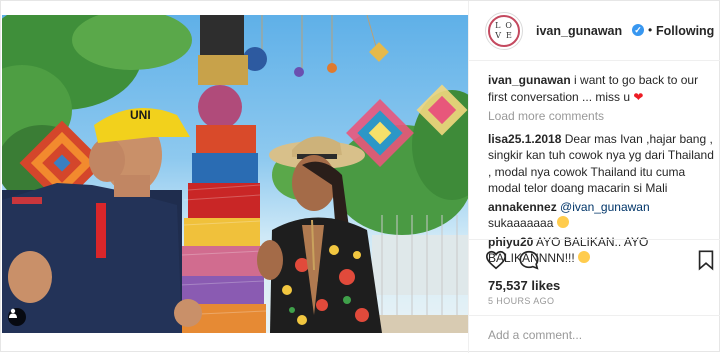 The height and width of the screenshot is (353, 720). Describe the element at coordinates (706, 260) in the screenshot. I see `bookmark-icon` at that location.